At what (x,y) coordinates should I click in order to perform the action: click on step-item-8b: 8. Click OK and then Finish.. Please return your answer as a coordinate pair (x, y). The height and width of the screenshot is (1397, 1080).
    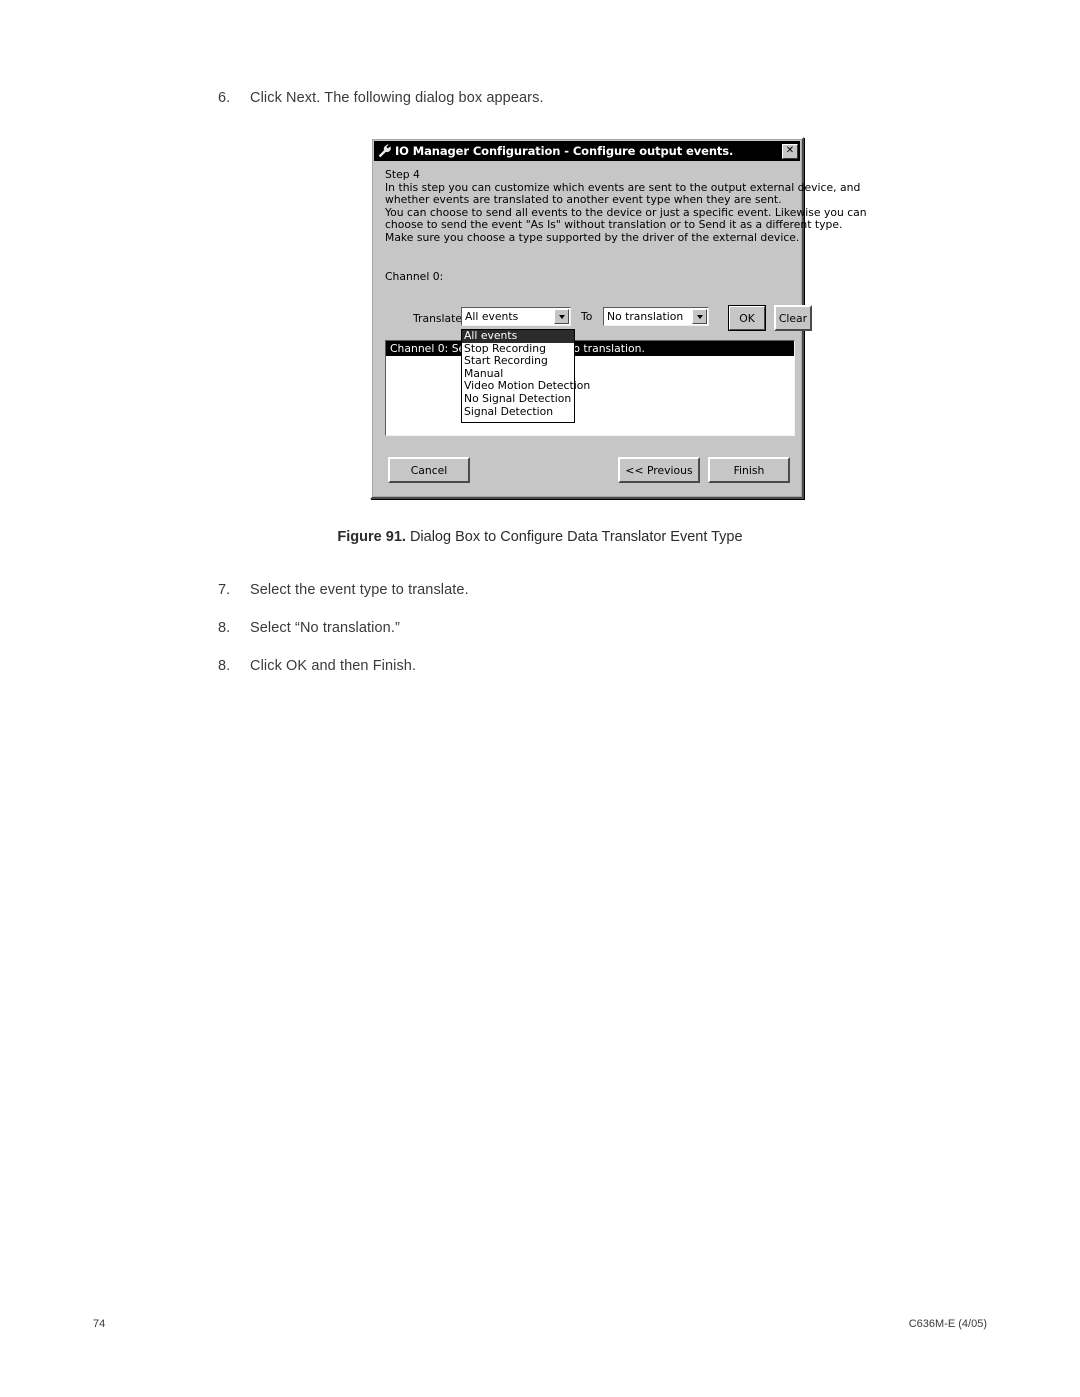
    Looking at the image, I should click on (317, 666).